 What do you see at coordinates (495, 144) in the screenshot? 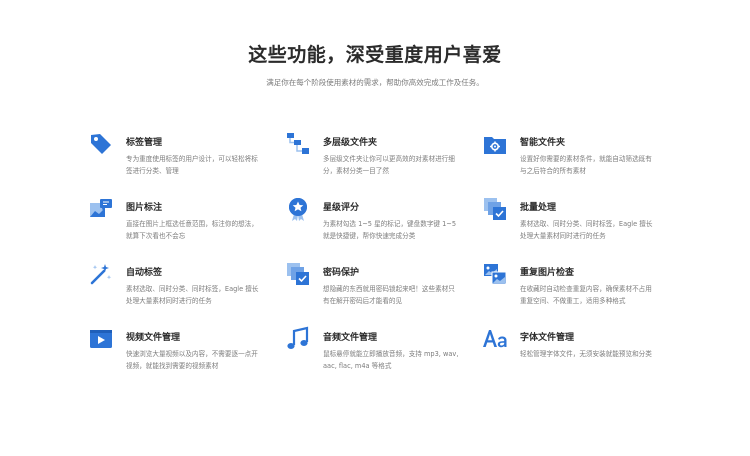
I see `smart-folder-icon` at bounding box center [495, 144].